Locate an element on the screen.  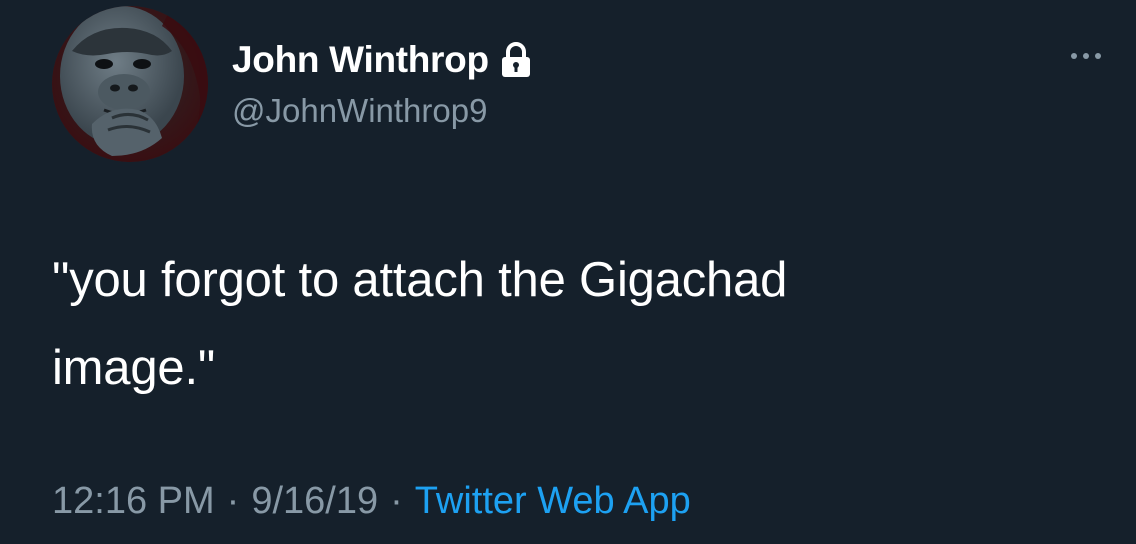
author-display-name: John Winthrop is located at coordinates (360, 60).